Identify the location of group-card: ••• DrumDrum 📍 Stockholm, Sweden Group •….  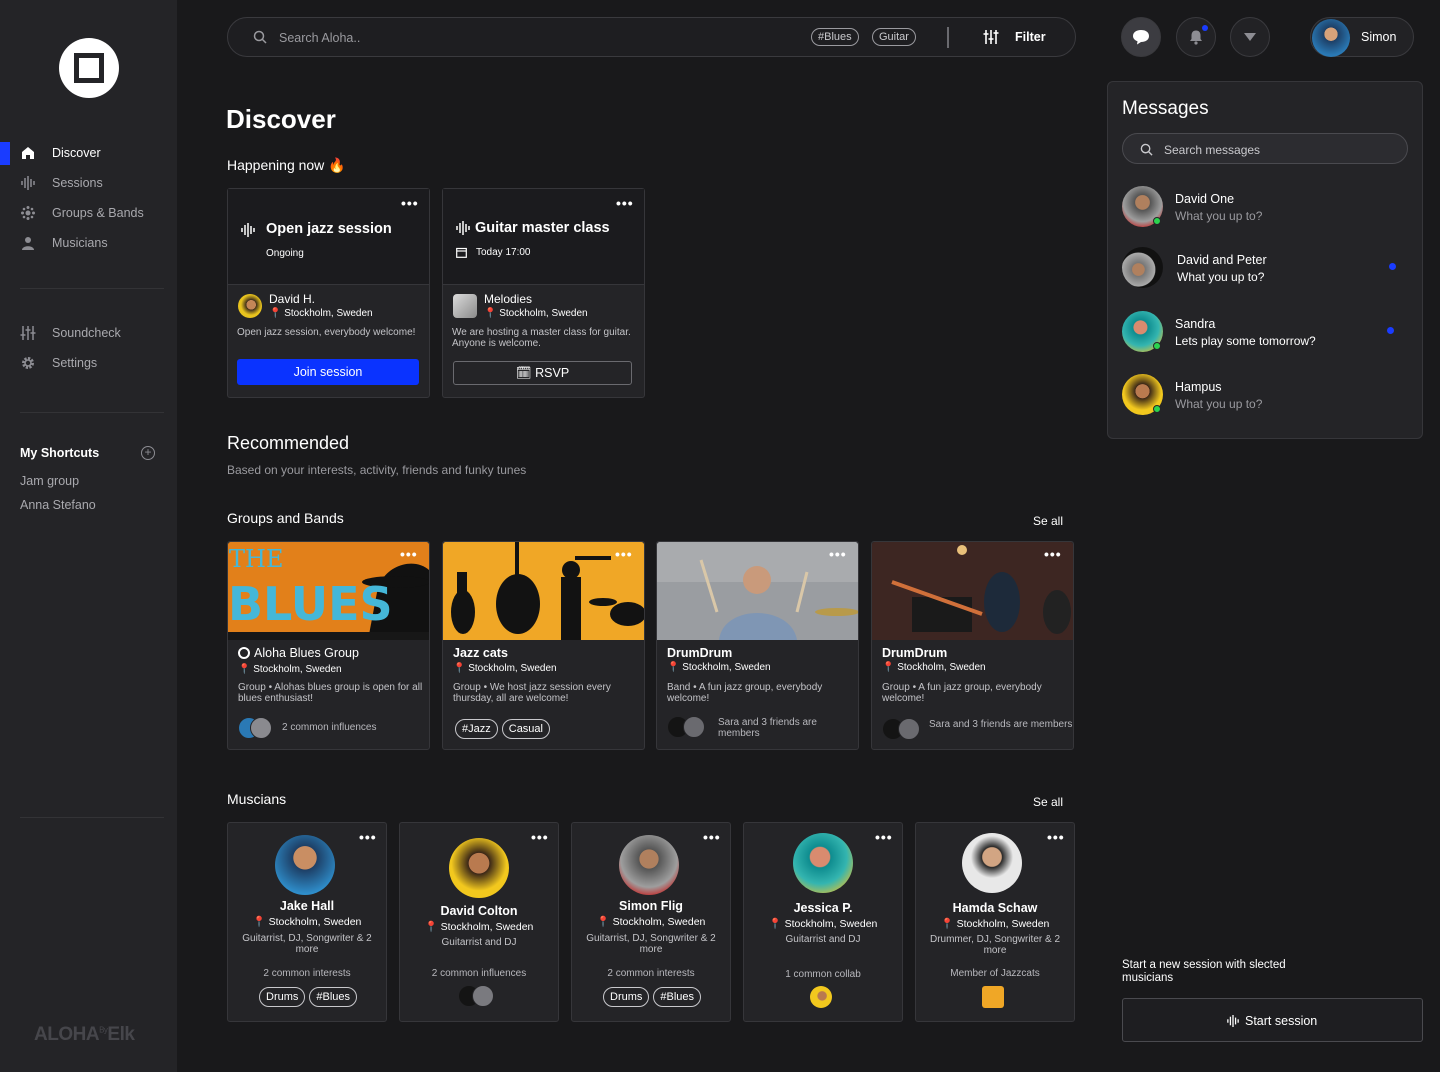
(972, 645).